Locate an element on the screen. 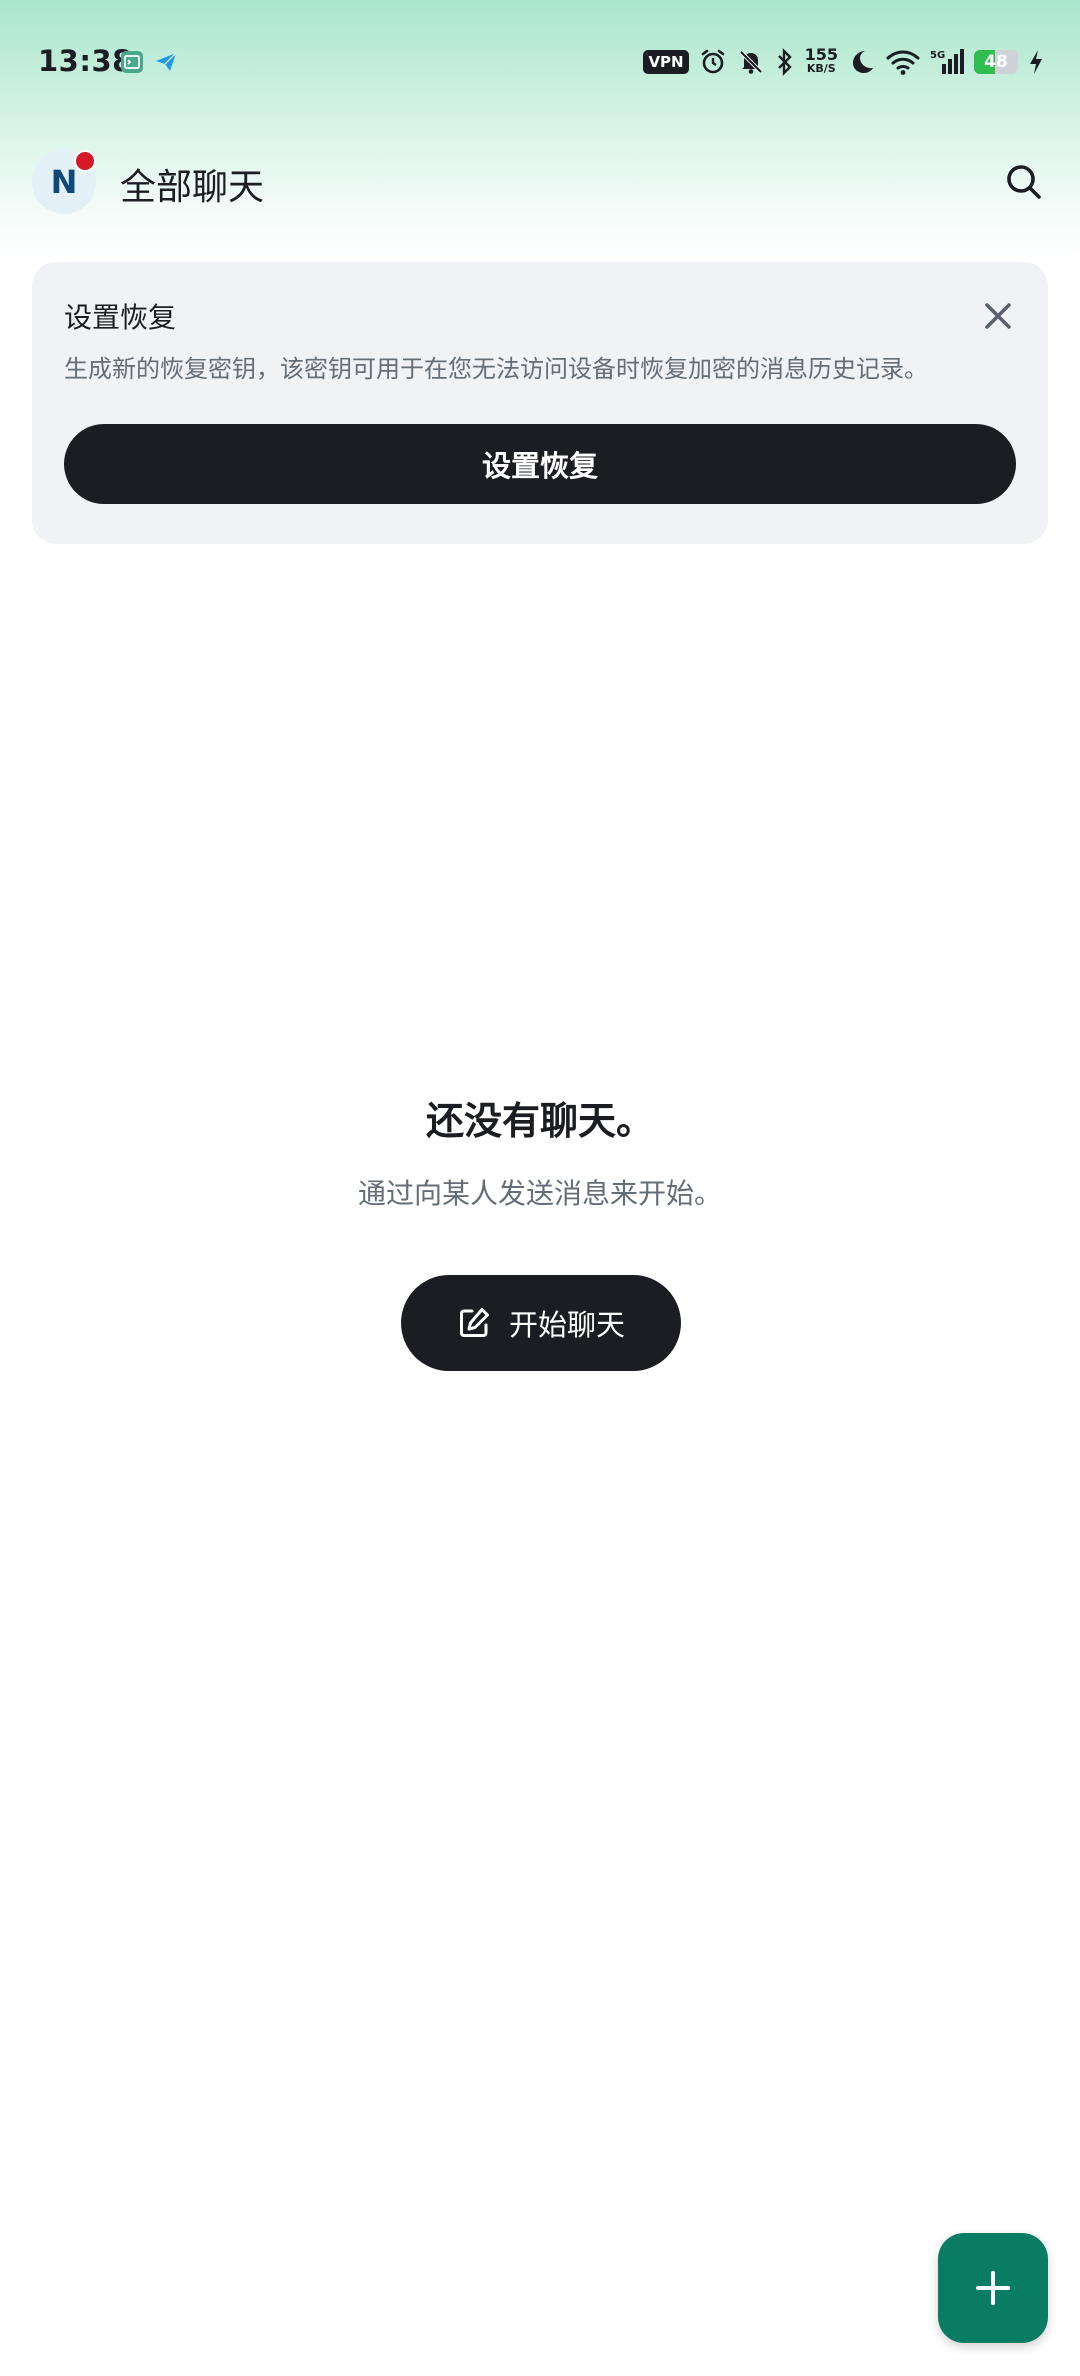 This screenshot has height=2376, width=1080. status-system-icons: VPN 155 KB/S 5G 48 is located at coordinates (843, 60).